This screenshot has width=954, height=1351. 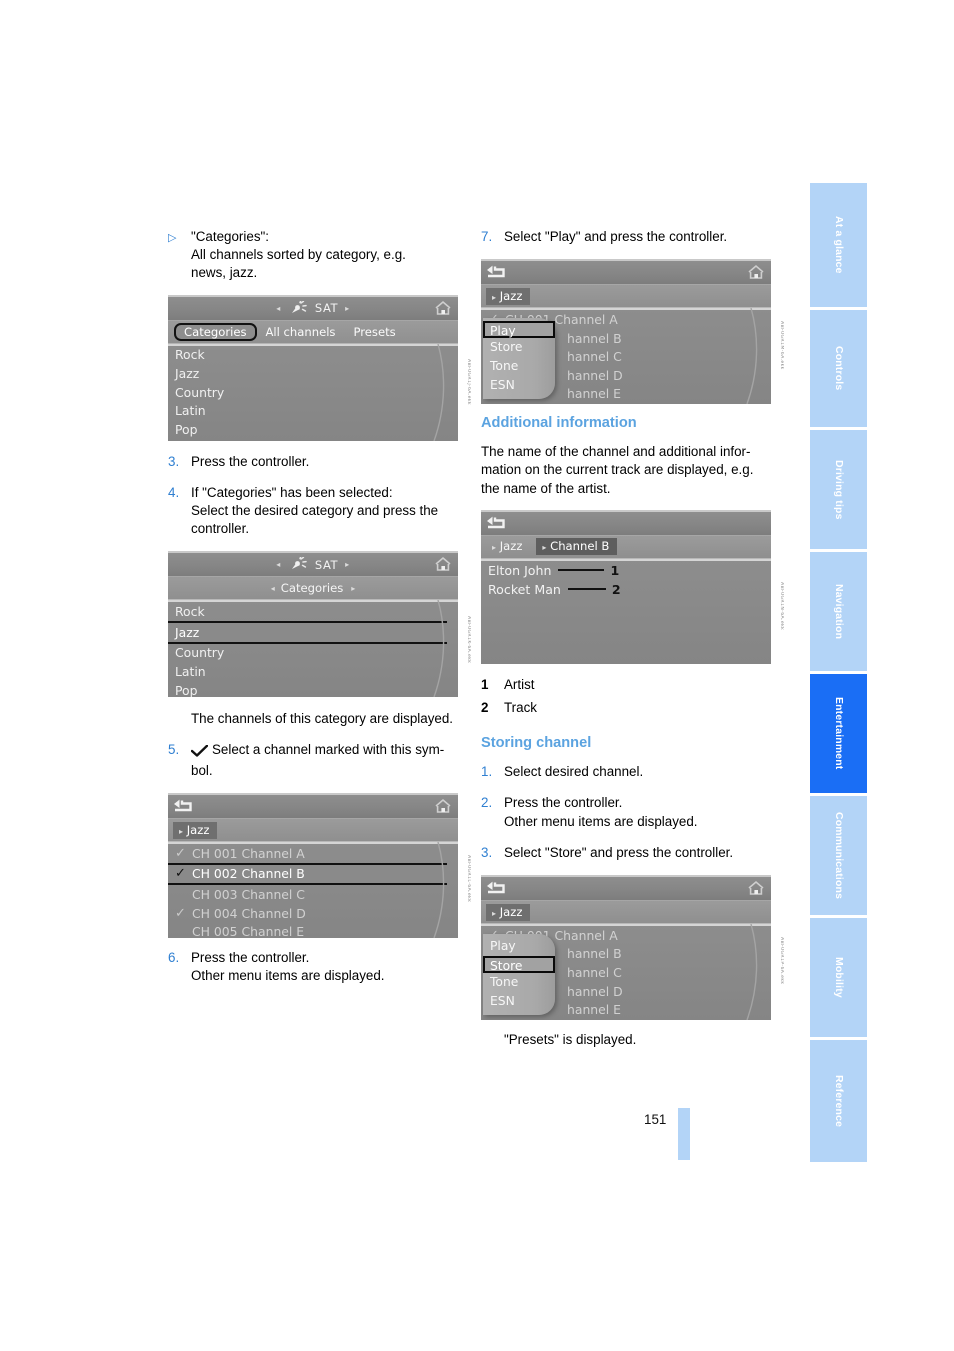 I want to click on page-number: 151, so click(x=655, y=1119).